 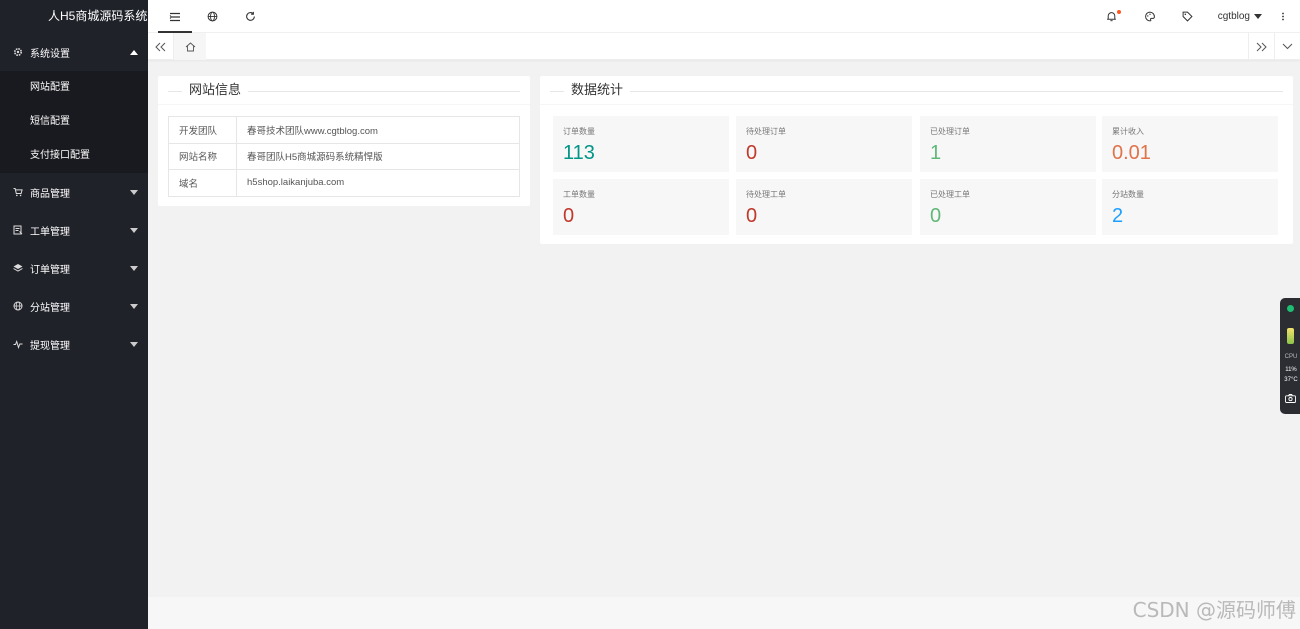 What do you see at coordinates (1291, 370) in the screenshot?
I see `cpu-usage: 11%` at bounding box center [1291, 370].